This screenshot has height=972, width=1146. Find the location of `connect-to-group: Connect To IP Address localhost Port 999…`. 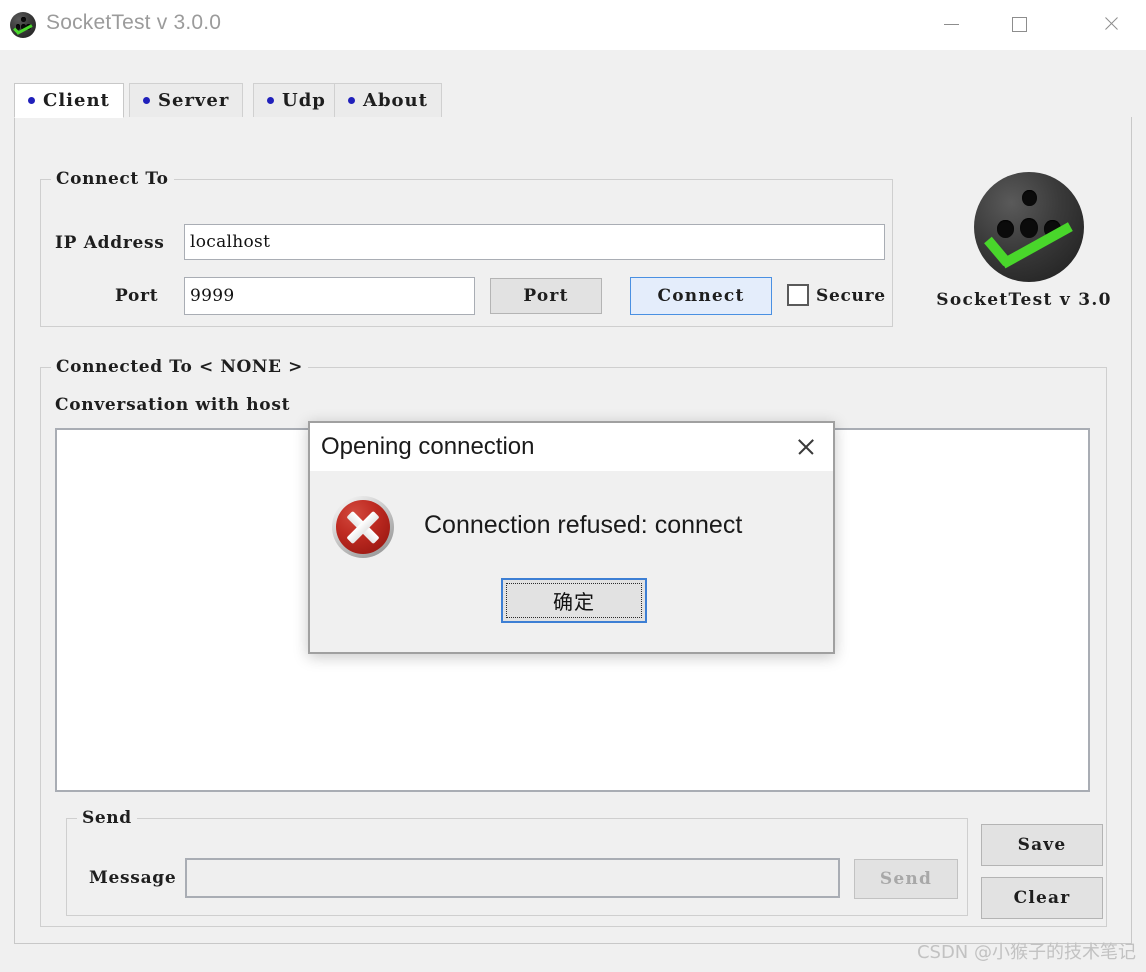

connect-to-group: Connect To IP Address localhost Port 999… is located at coordinates (466, 248).